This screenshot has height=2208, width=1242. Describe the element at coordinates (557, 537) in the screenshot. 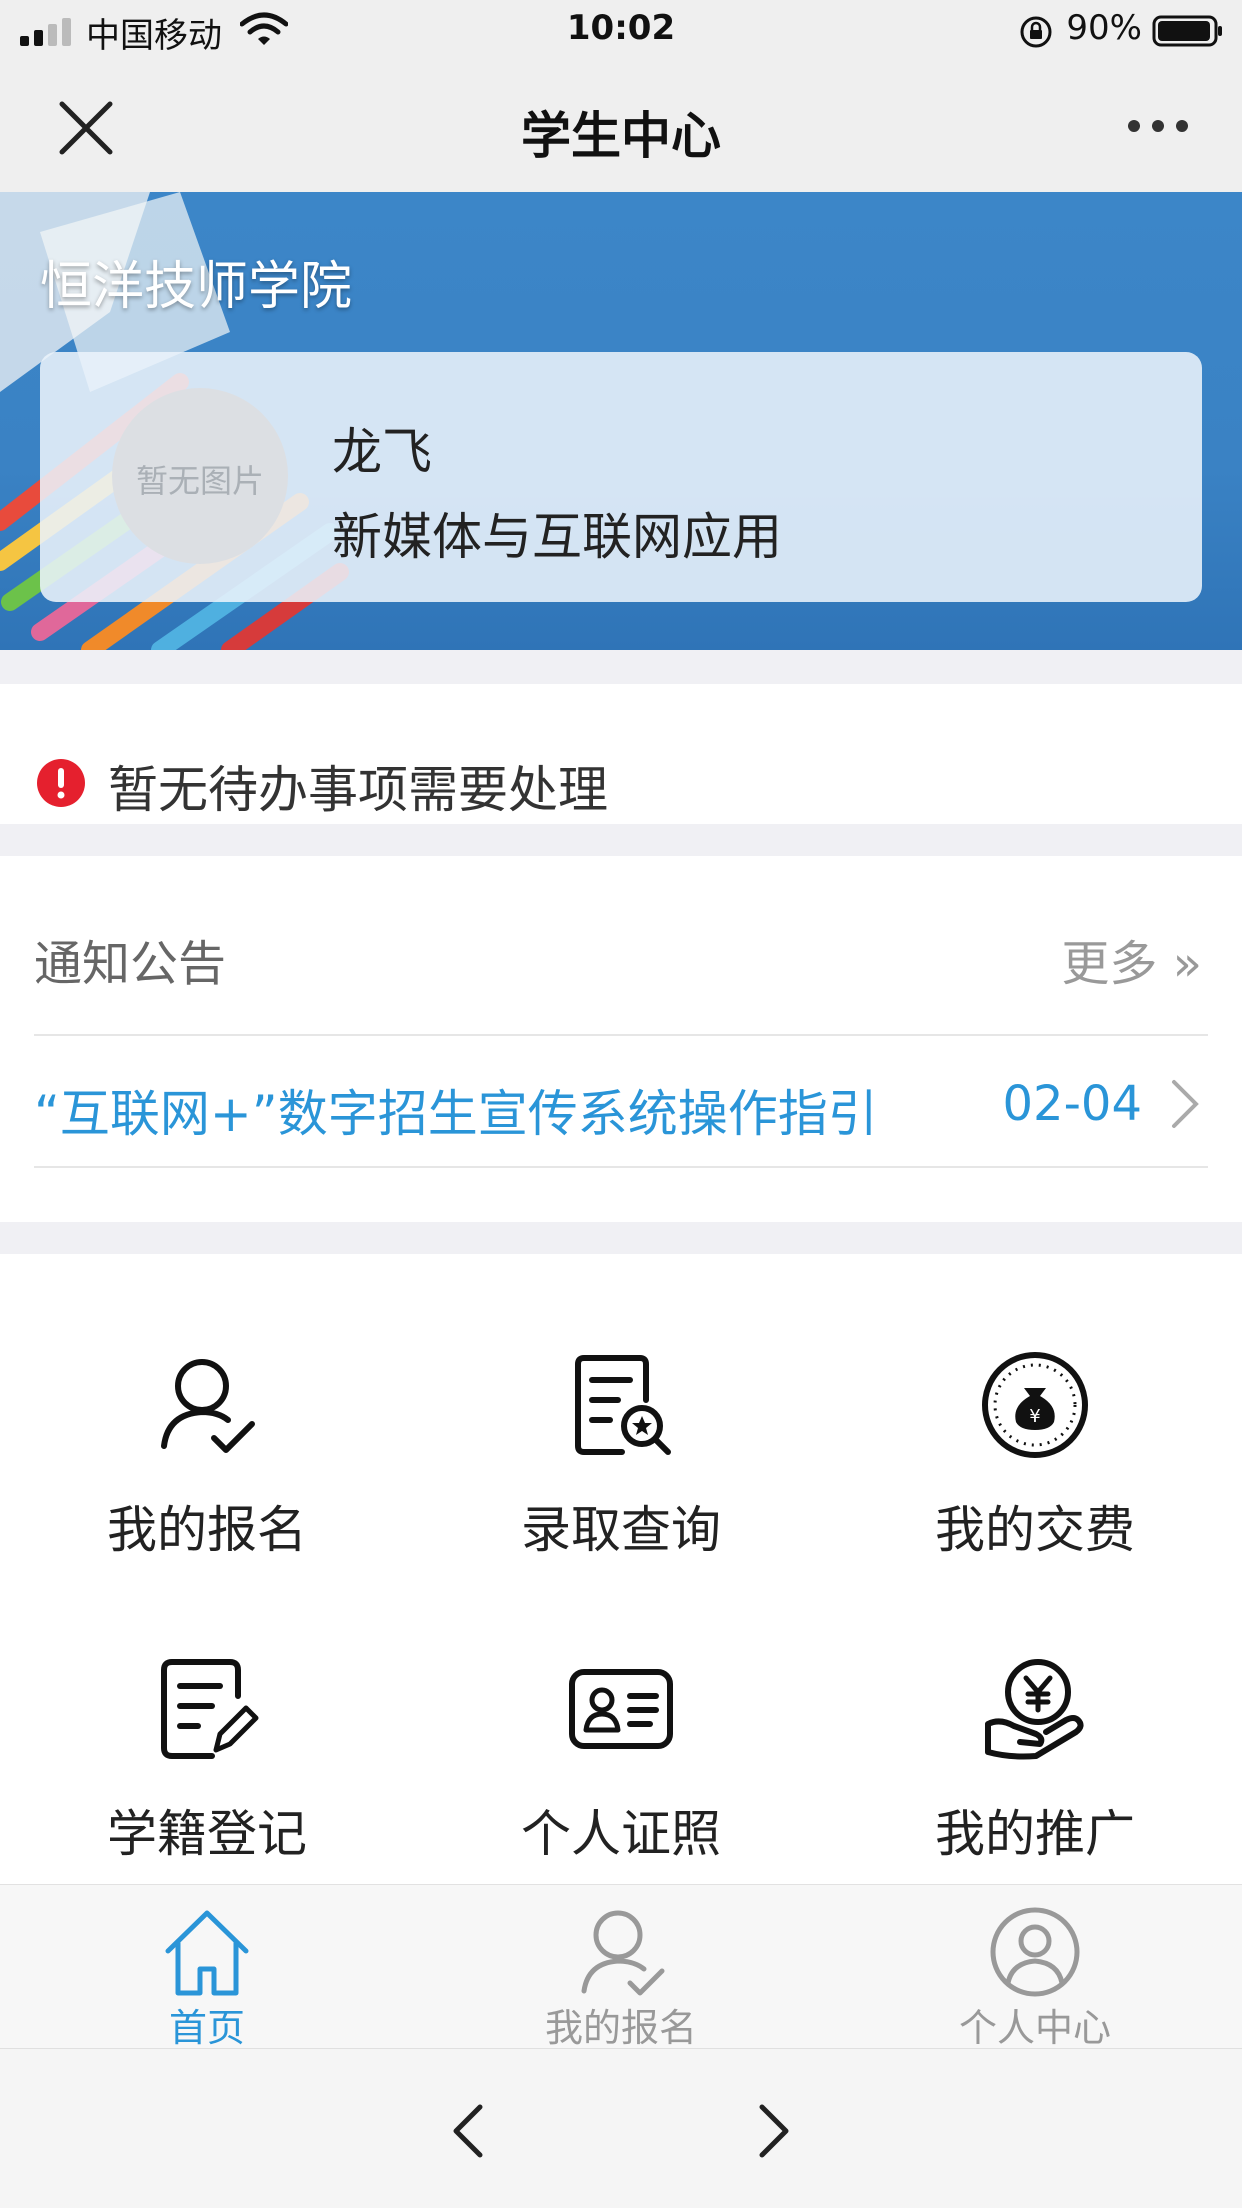

I see `student-major: 新媒体与互联网应用` at that location.